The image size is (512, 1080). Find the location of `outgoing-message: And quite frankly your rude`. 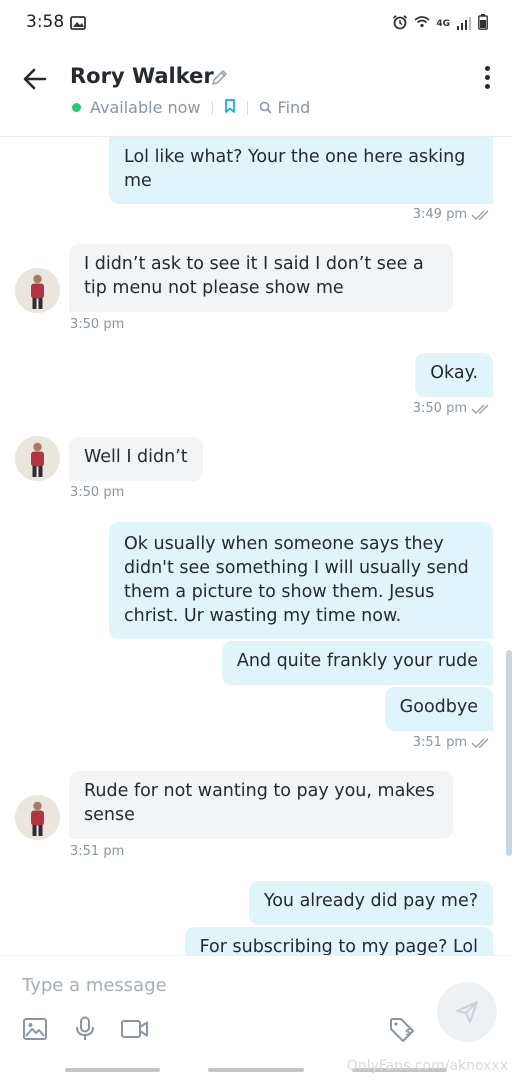

outgoing-message: And quite frankly your rude is located at coordinates (357, 663).